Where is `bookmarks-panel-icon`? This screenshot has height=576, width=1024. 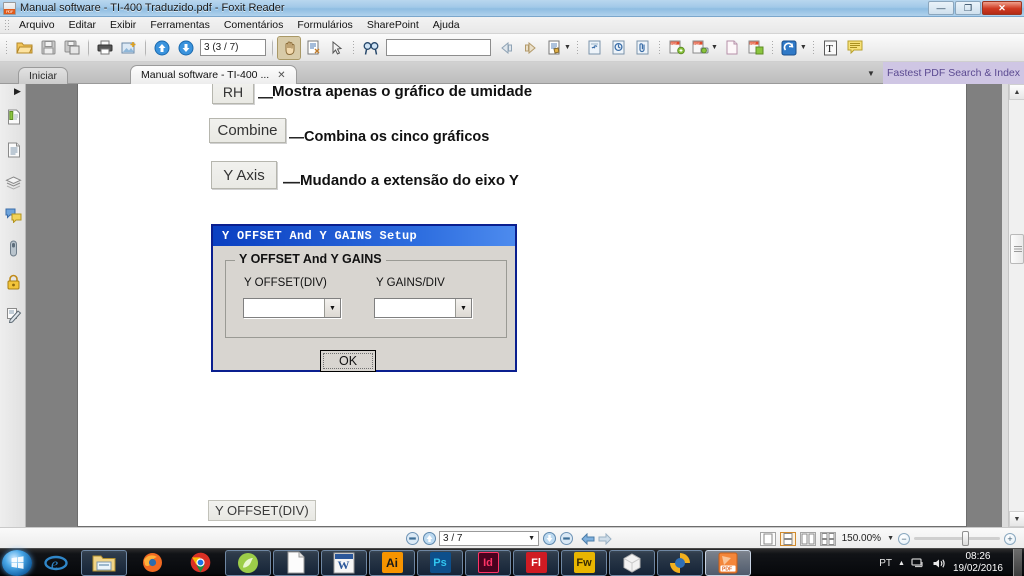
bookmarks-panel-icon is located at coordinates (13, 116).